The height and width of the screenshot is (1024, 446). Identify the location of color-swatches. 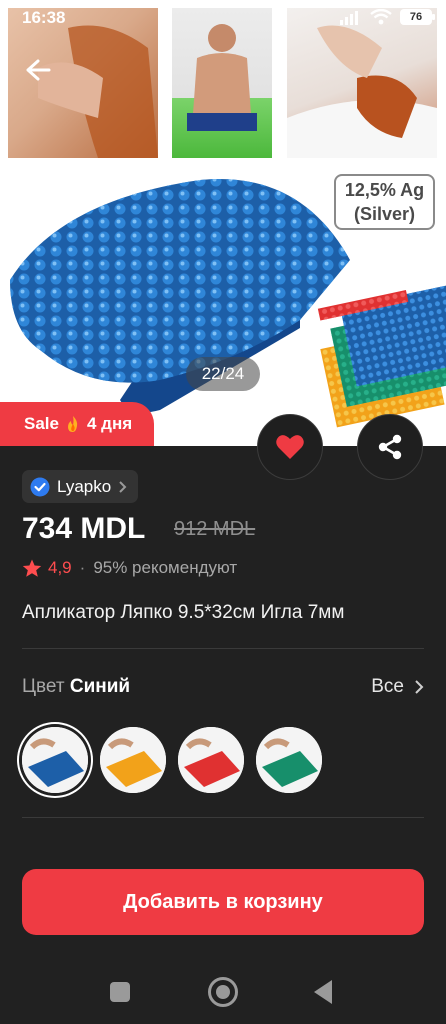
(172, 760).